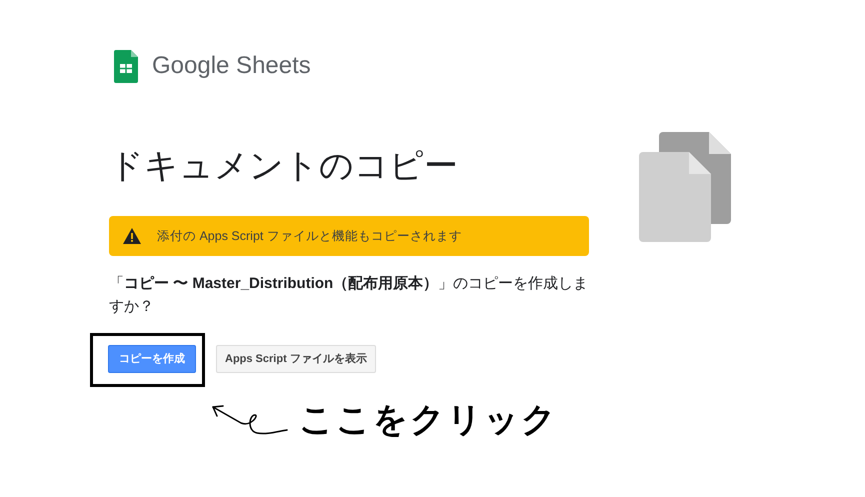 The width and height of the screenshot is (865, 497). Describe the element at coordinates (132, 236) in the screenshot. I see `warning-icon` at that location.